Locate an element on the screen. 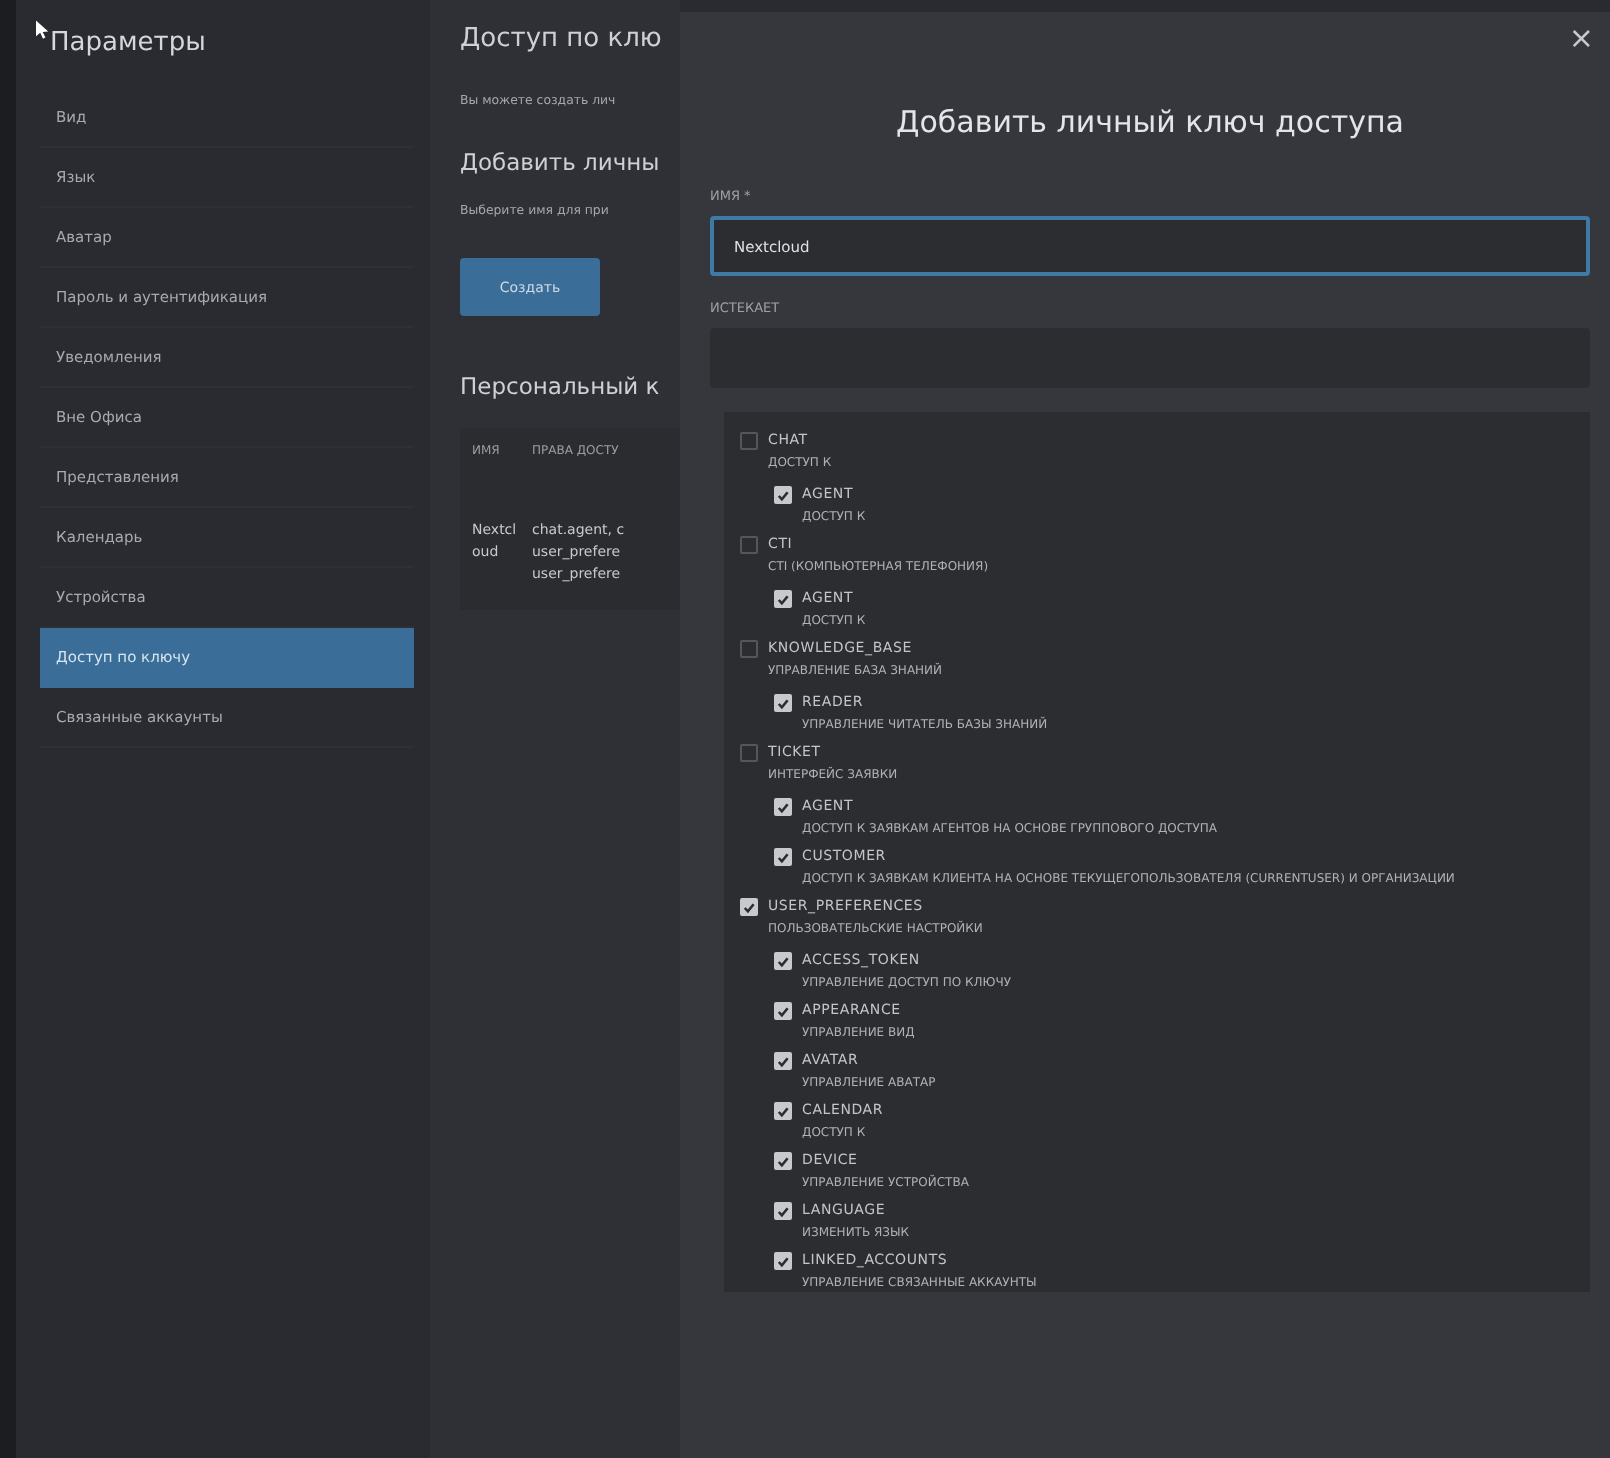 The image size is (1610, 1458). modal-title: Добавить личный ключ доступа is located at coordinates (1150, 122).